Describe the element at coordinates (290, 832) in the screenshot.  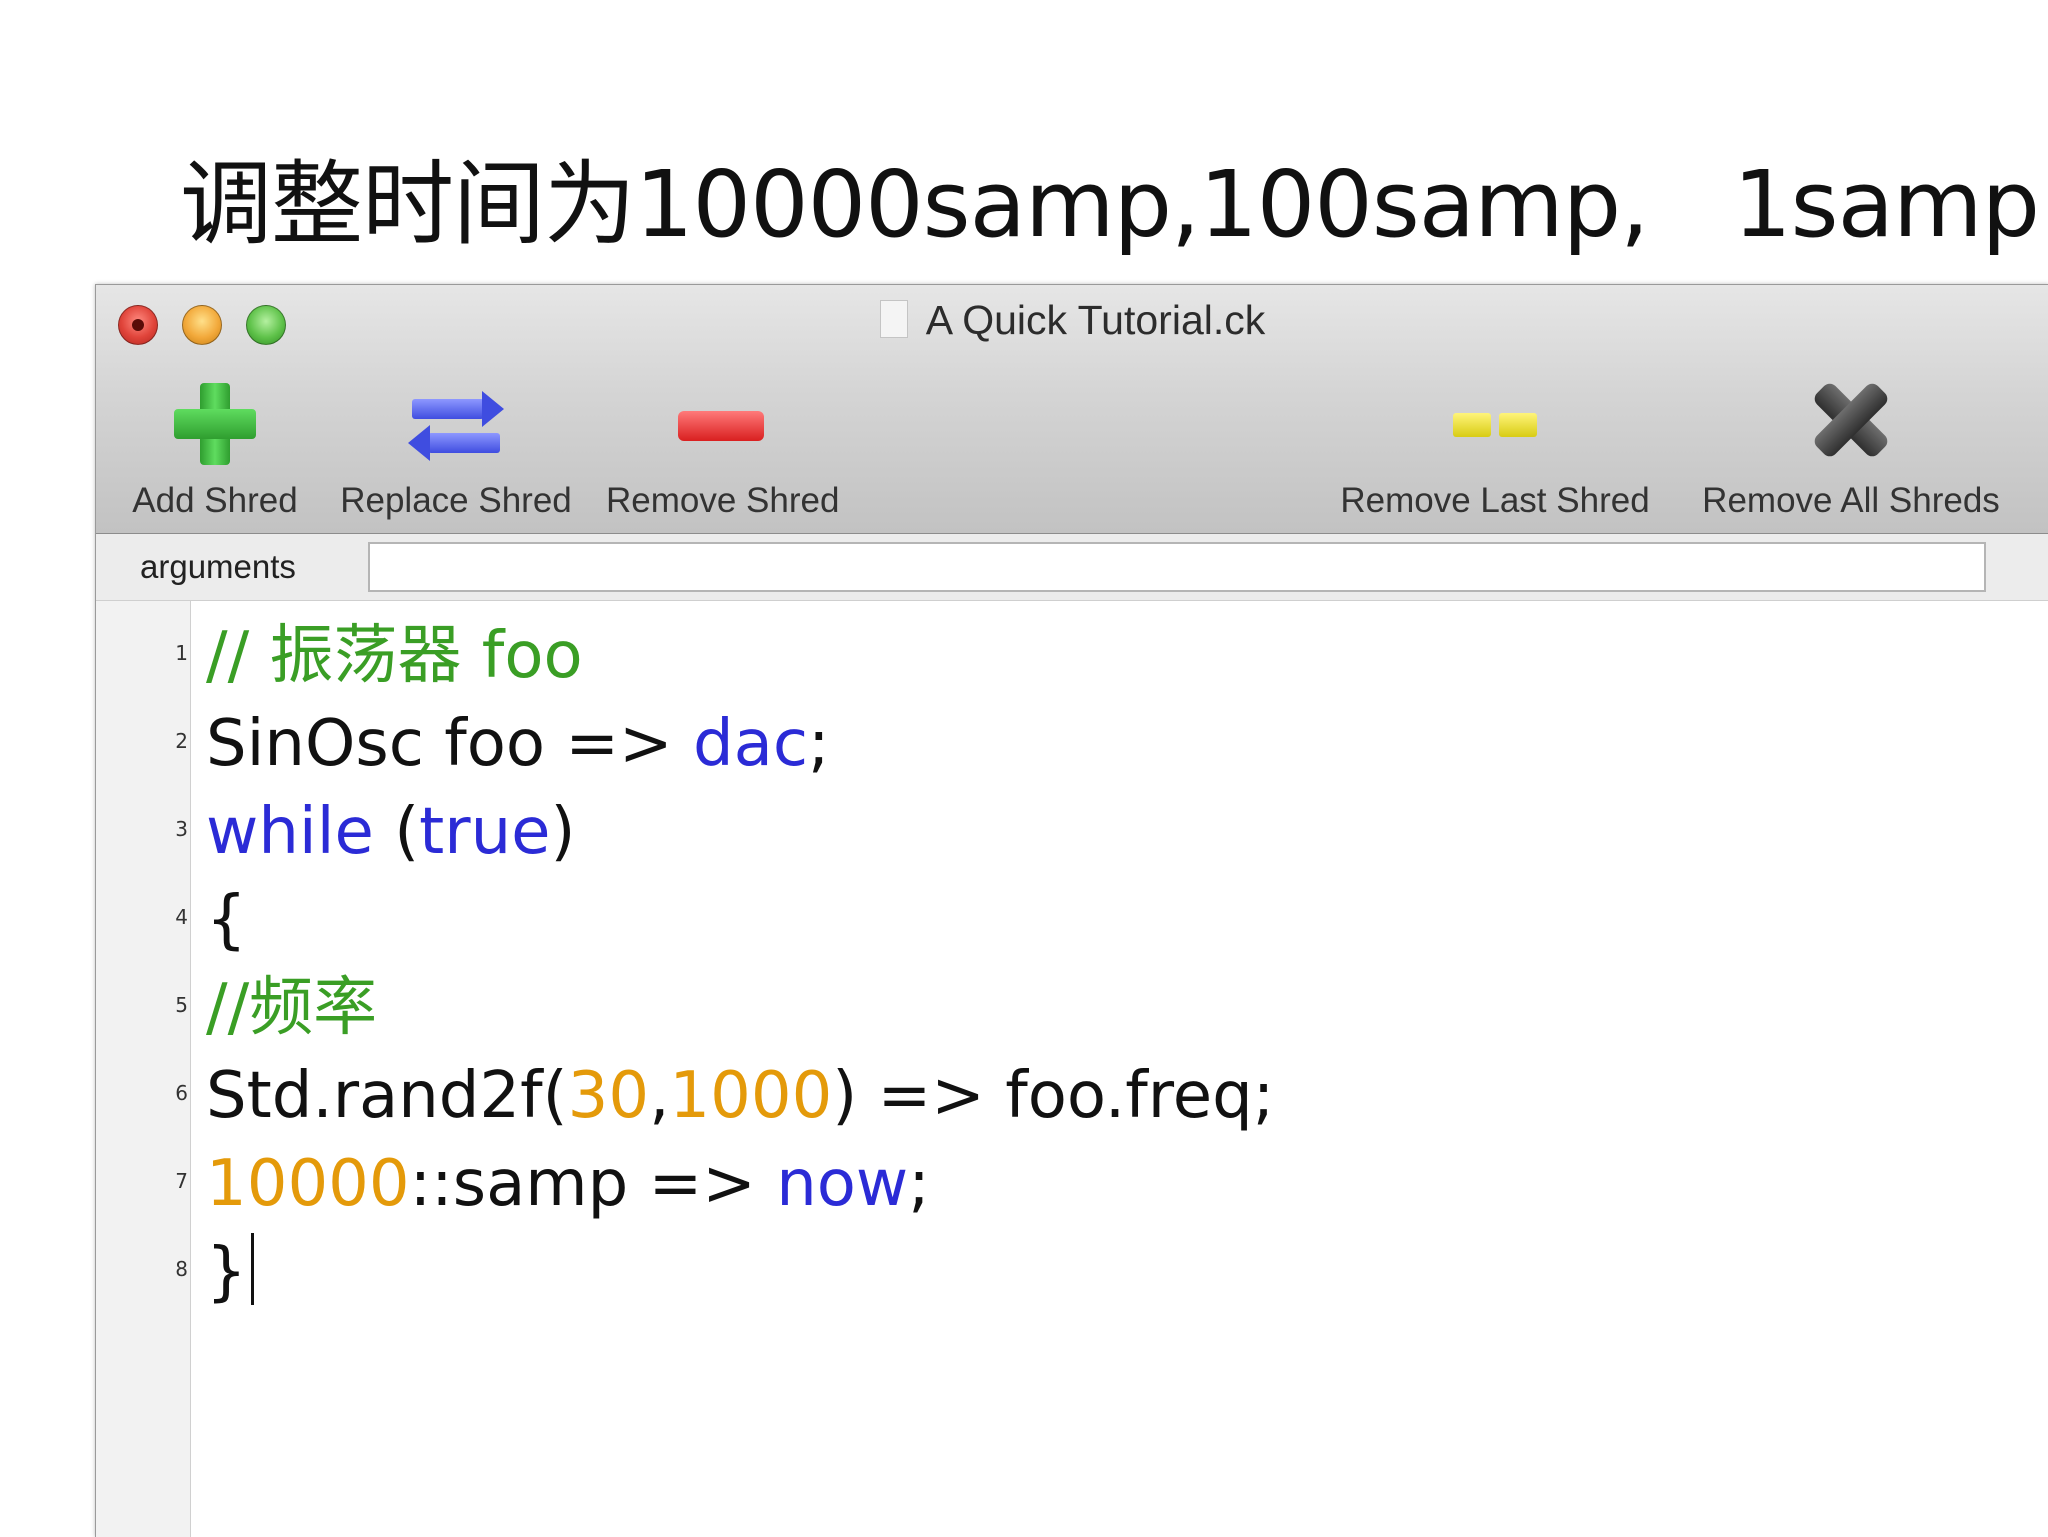
I see `keyword-token: while` at that location.